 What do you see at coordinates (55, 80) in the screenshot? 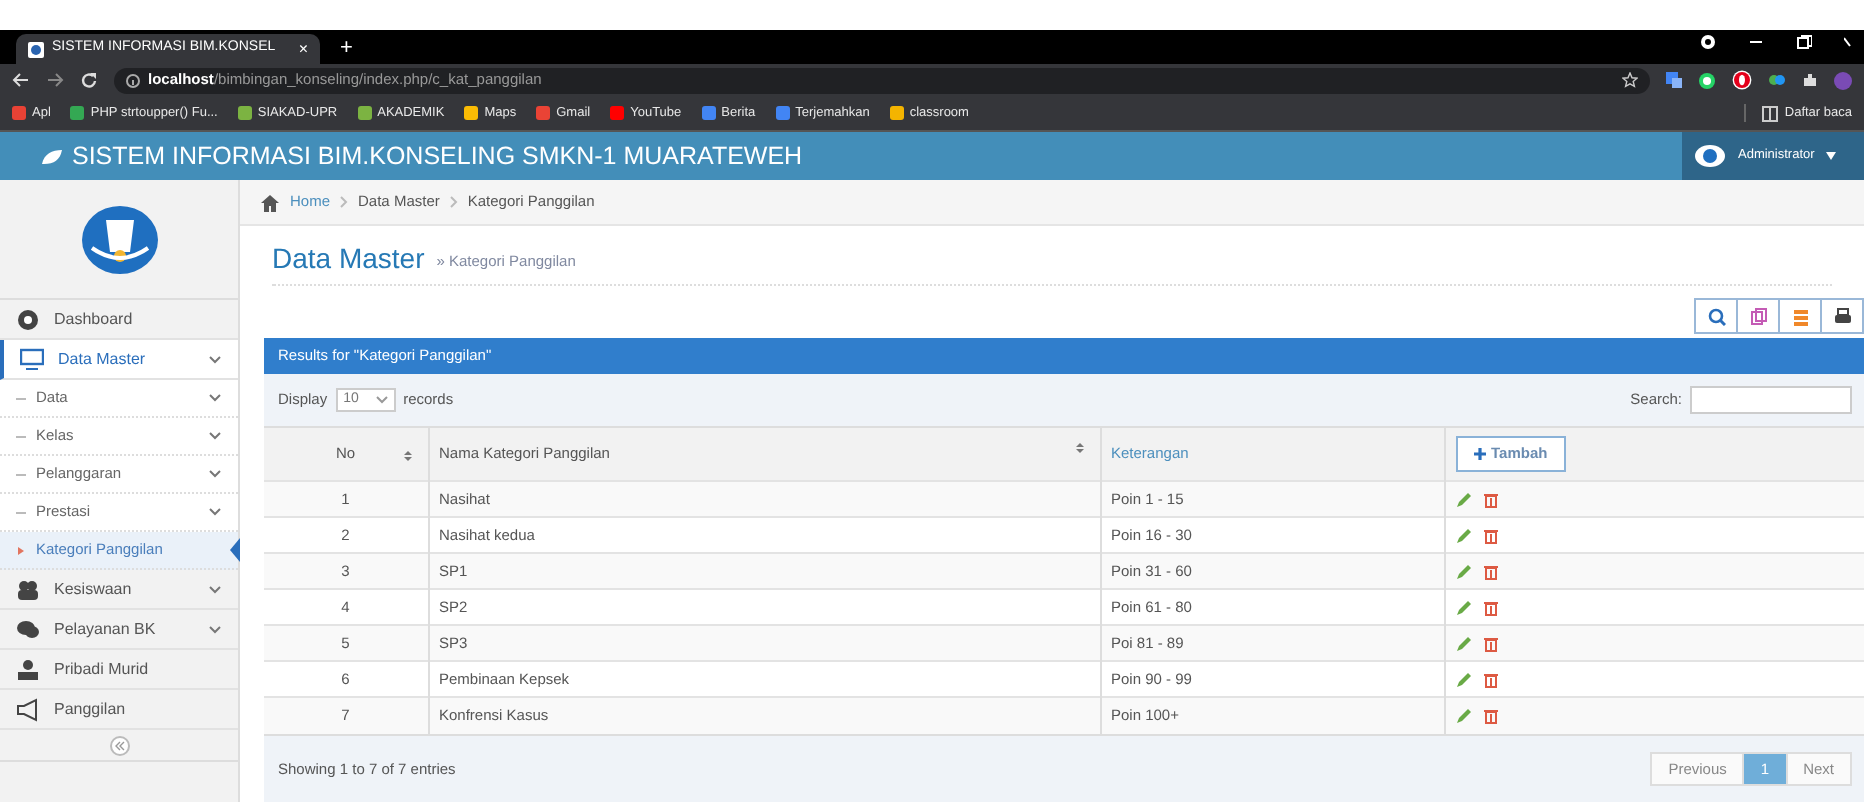
I see `forward-icon` at bounding box center [55, 80].